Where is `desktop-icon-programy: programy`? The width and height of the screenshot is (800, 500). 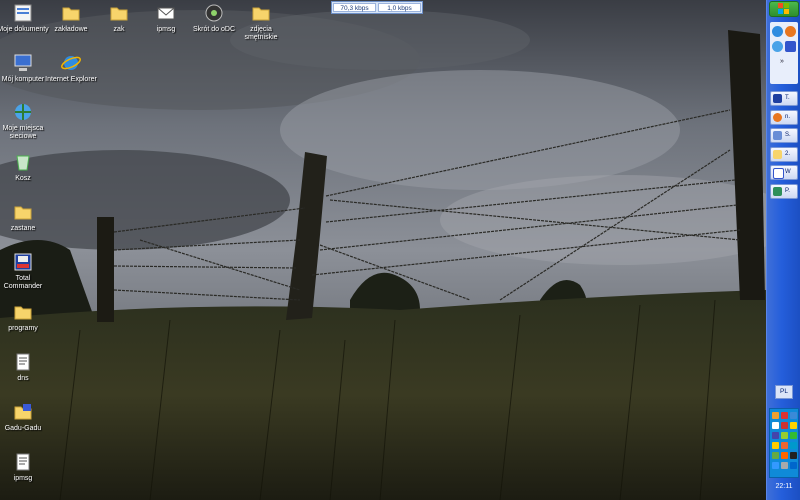 desktop-icon-programy: programy is located at coordinates (25, 317).